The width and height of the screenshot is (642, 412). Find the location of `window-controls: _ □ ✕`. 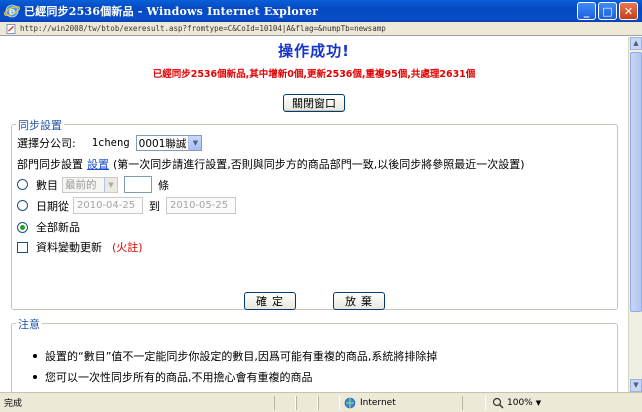

window-controls: _ □ ✕ is located at coordinates (607, 11).